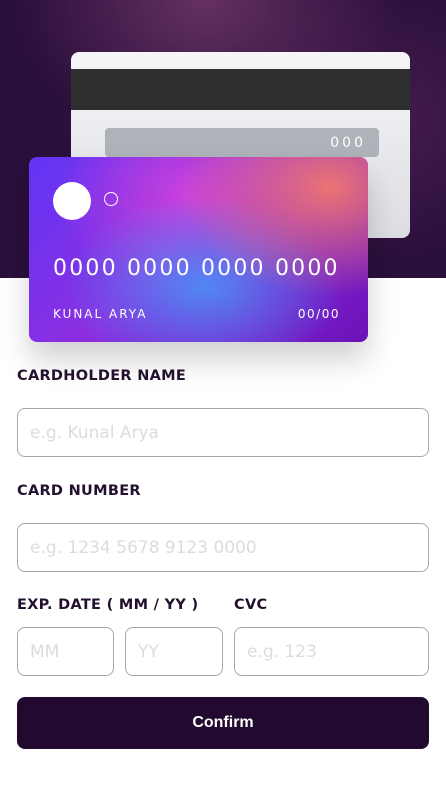  I want to click on cardholder-name-display: KUNAL ARYA, so click(100, 314).